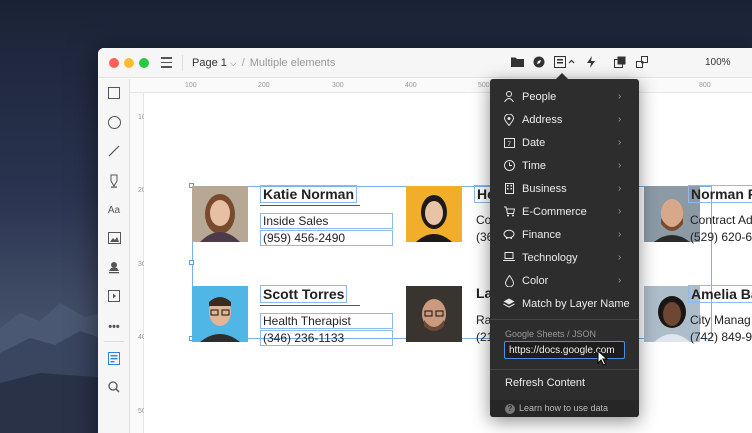 The width and height of the screenshot is (752, 433). I want to click on pen-tool-icon, so click(114, 182).